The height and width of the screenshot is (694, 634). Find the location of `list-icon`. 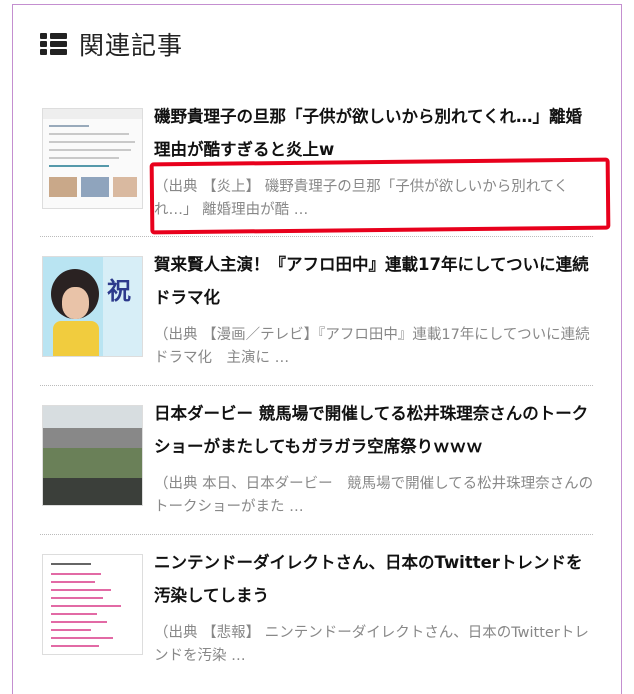

list-icon is located at coordinates (53, 44).